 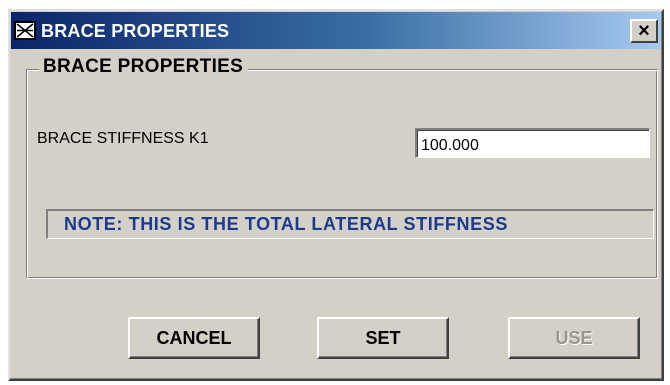 I want to click on brace-stiffness-label: BRACE STIFFNESS K1, so click(x=123, y=138).